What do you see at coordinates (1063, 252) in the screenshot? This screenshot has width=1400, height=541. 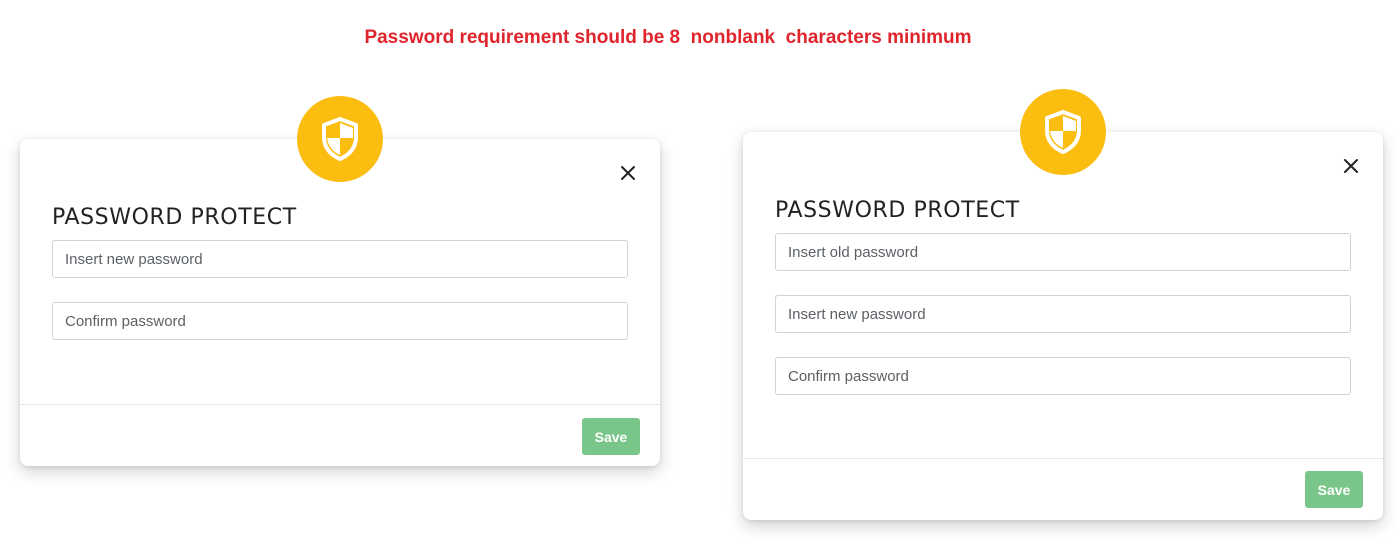 I see `old-password-field` at bounding box center [1063, 252].